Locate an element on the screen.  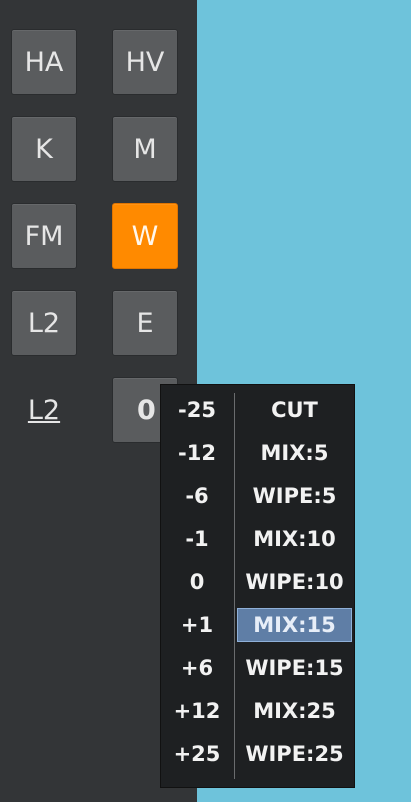
e-button: E is located at coordinates (145, 323).